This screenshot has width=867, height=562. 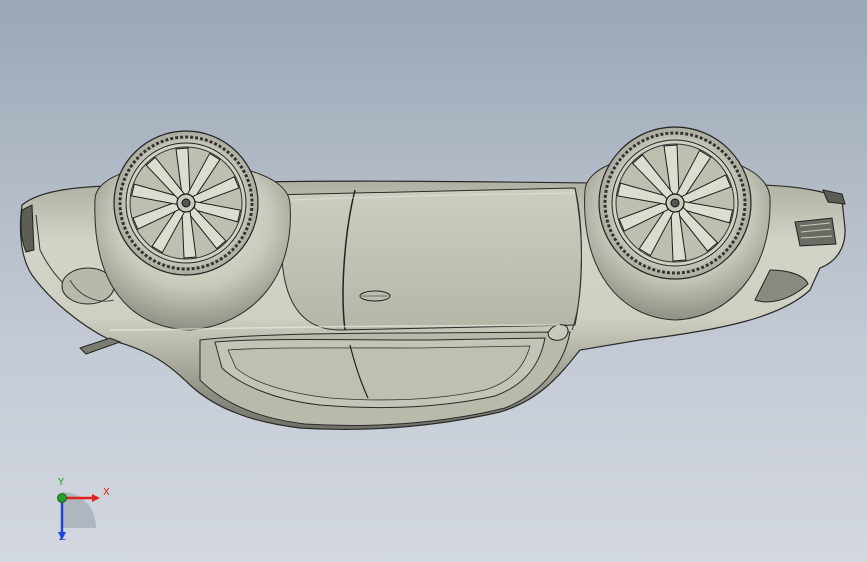 What do you see at coordinates (675, 203) in the screenshot?
I see `rear-wheel` at bounding box center [675, 203].